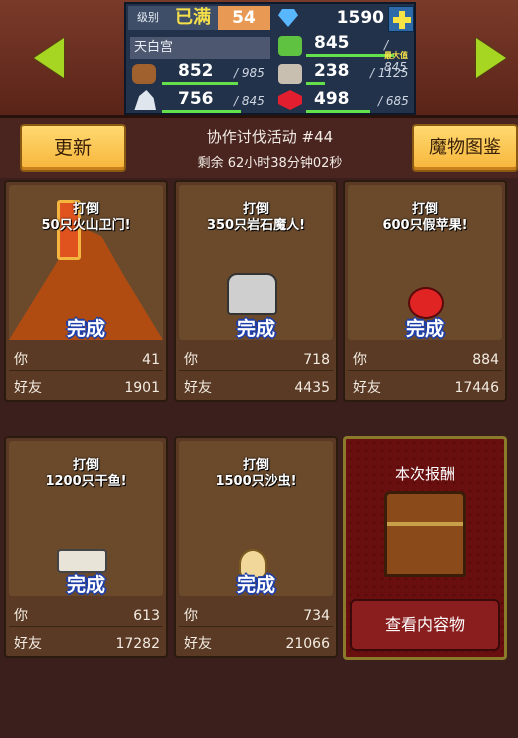  What do you see at coordinates (86, 291) in the screenshot?
I see `quest-card-volcano: 打倒 50只火山卫门! 完成 你 41 好友 1901` at bounding box center [86, 291].